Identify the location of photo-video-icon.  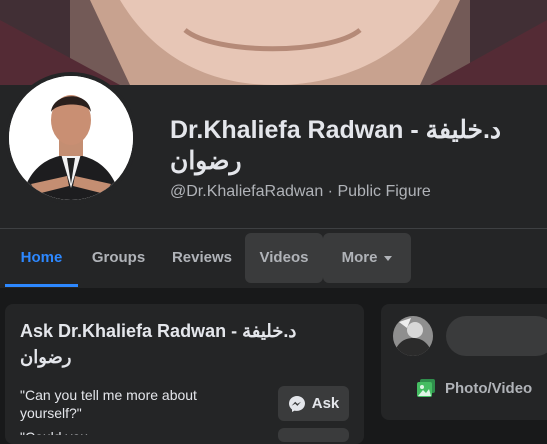
(426, 388).